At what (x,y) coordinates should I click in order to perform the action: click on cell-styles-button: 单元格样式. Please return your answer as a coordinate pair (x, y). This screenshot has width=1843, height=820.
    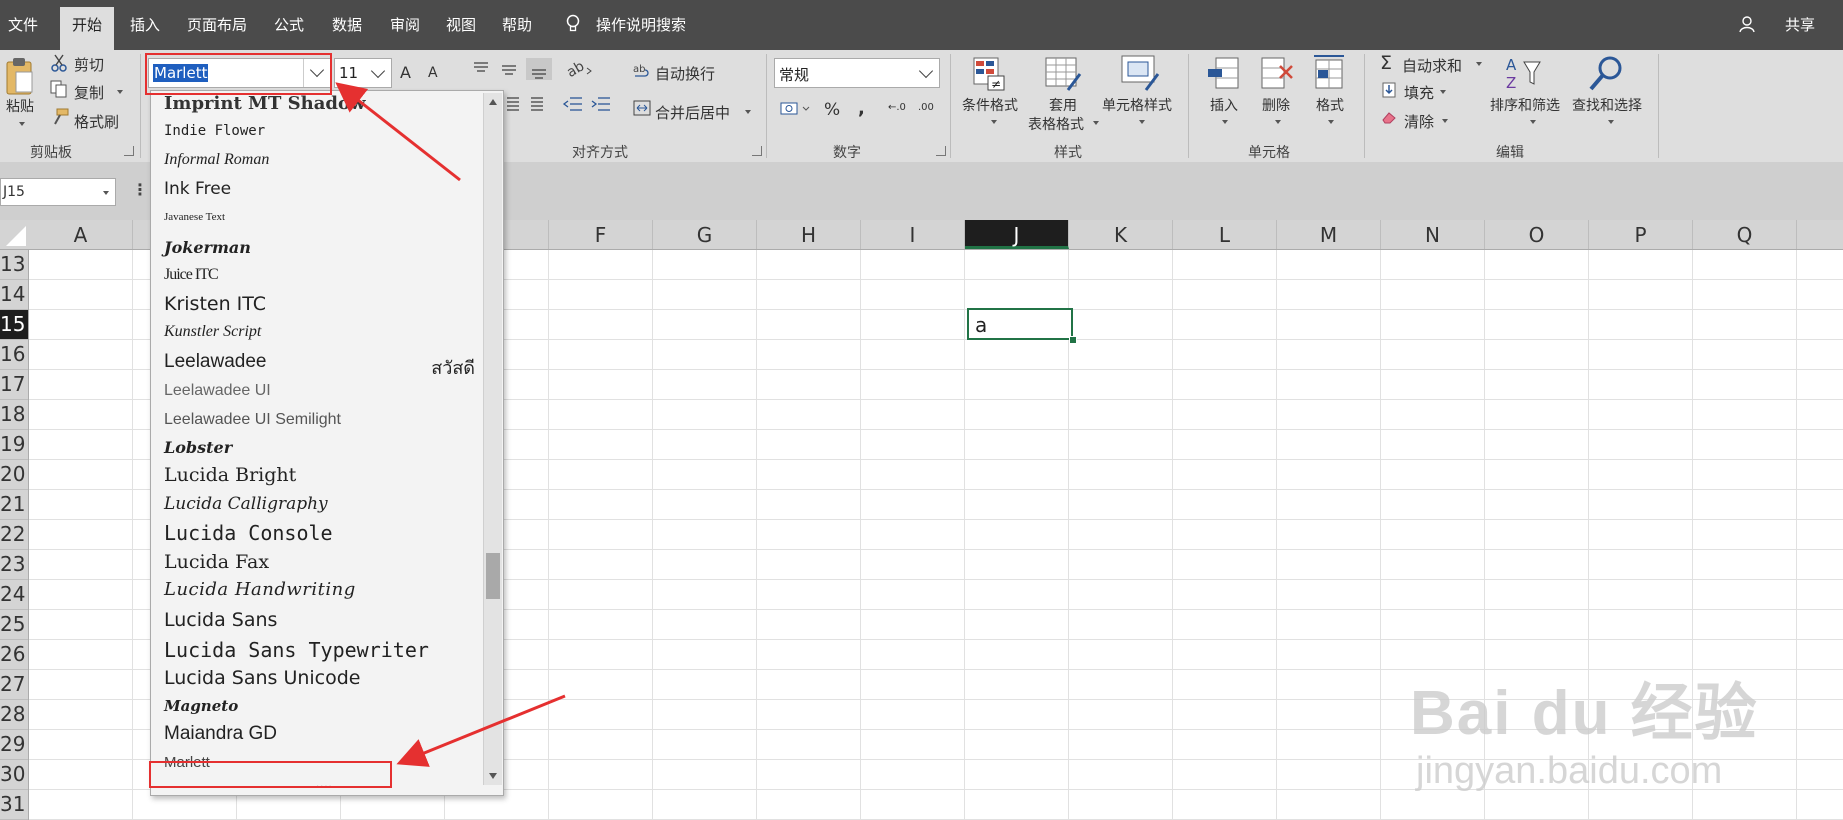
    Looking at the image, I should click on (1137, 105).